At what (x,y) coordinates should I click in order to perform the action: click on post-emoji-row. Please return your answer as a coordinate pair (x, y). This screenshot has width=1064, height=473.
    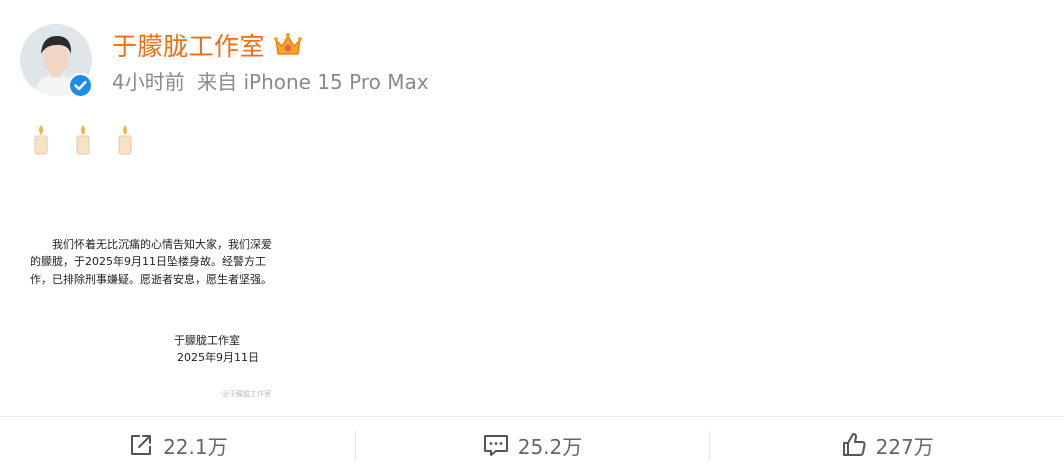
    Looking at the image, I should click on (93, 140).